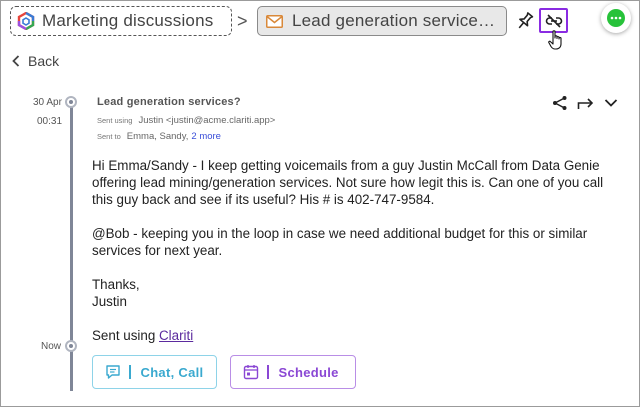 The image size is (640, 407). Describe the element at coordinates (115, 120) in the screenshot. I see `sent-using-key: Sent using` at that location.